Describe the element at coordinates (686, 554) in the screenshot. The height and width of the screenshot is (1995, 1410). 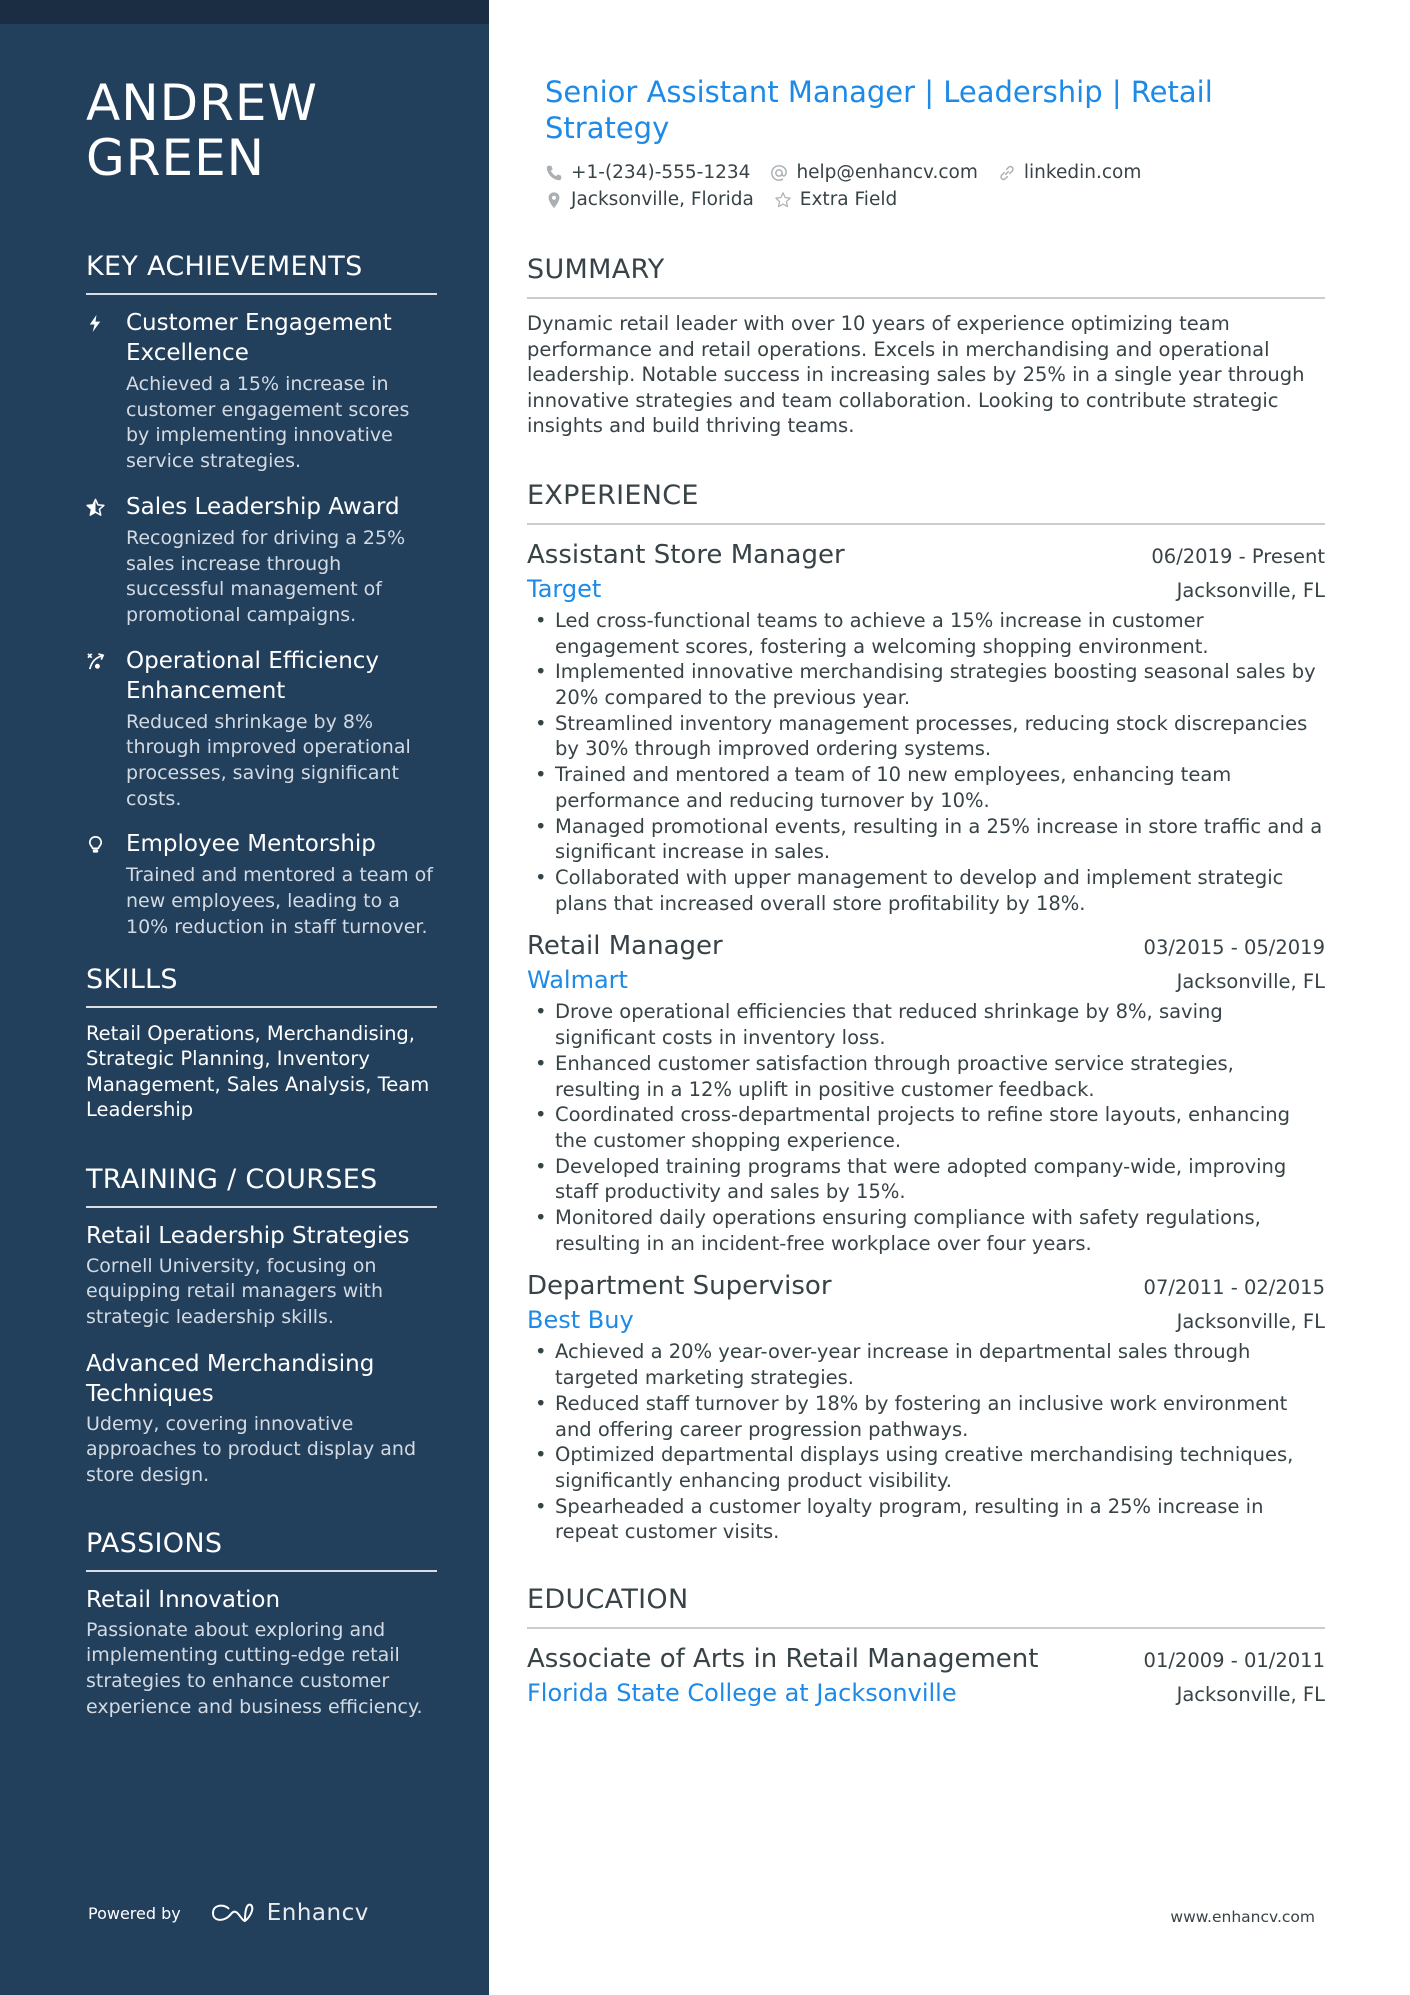
I see `job-title: Assistant Store Manager` at that location.